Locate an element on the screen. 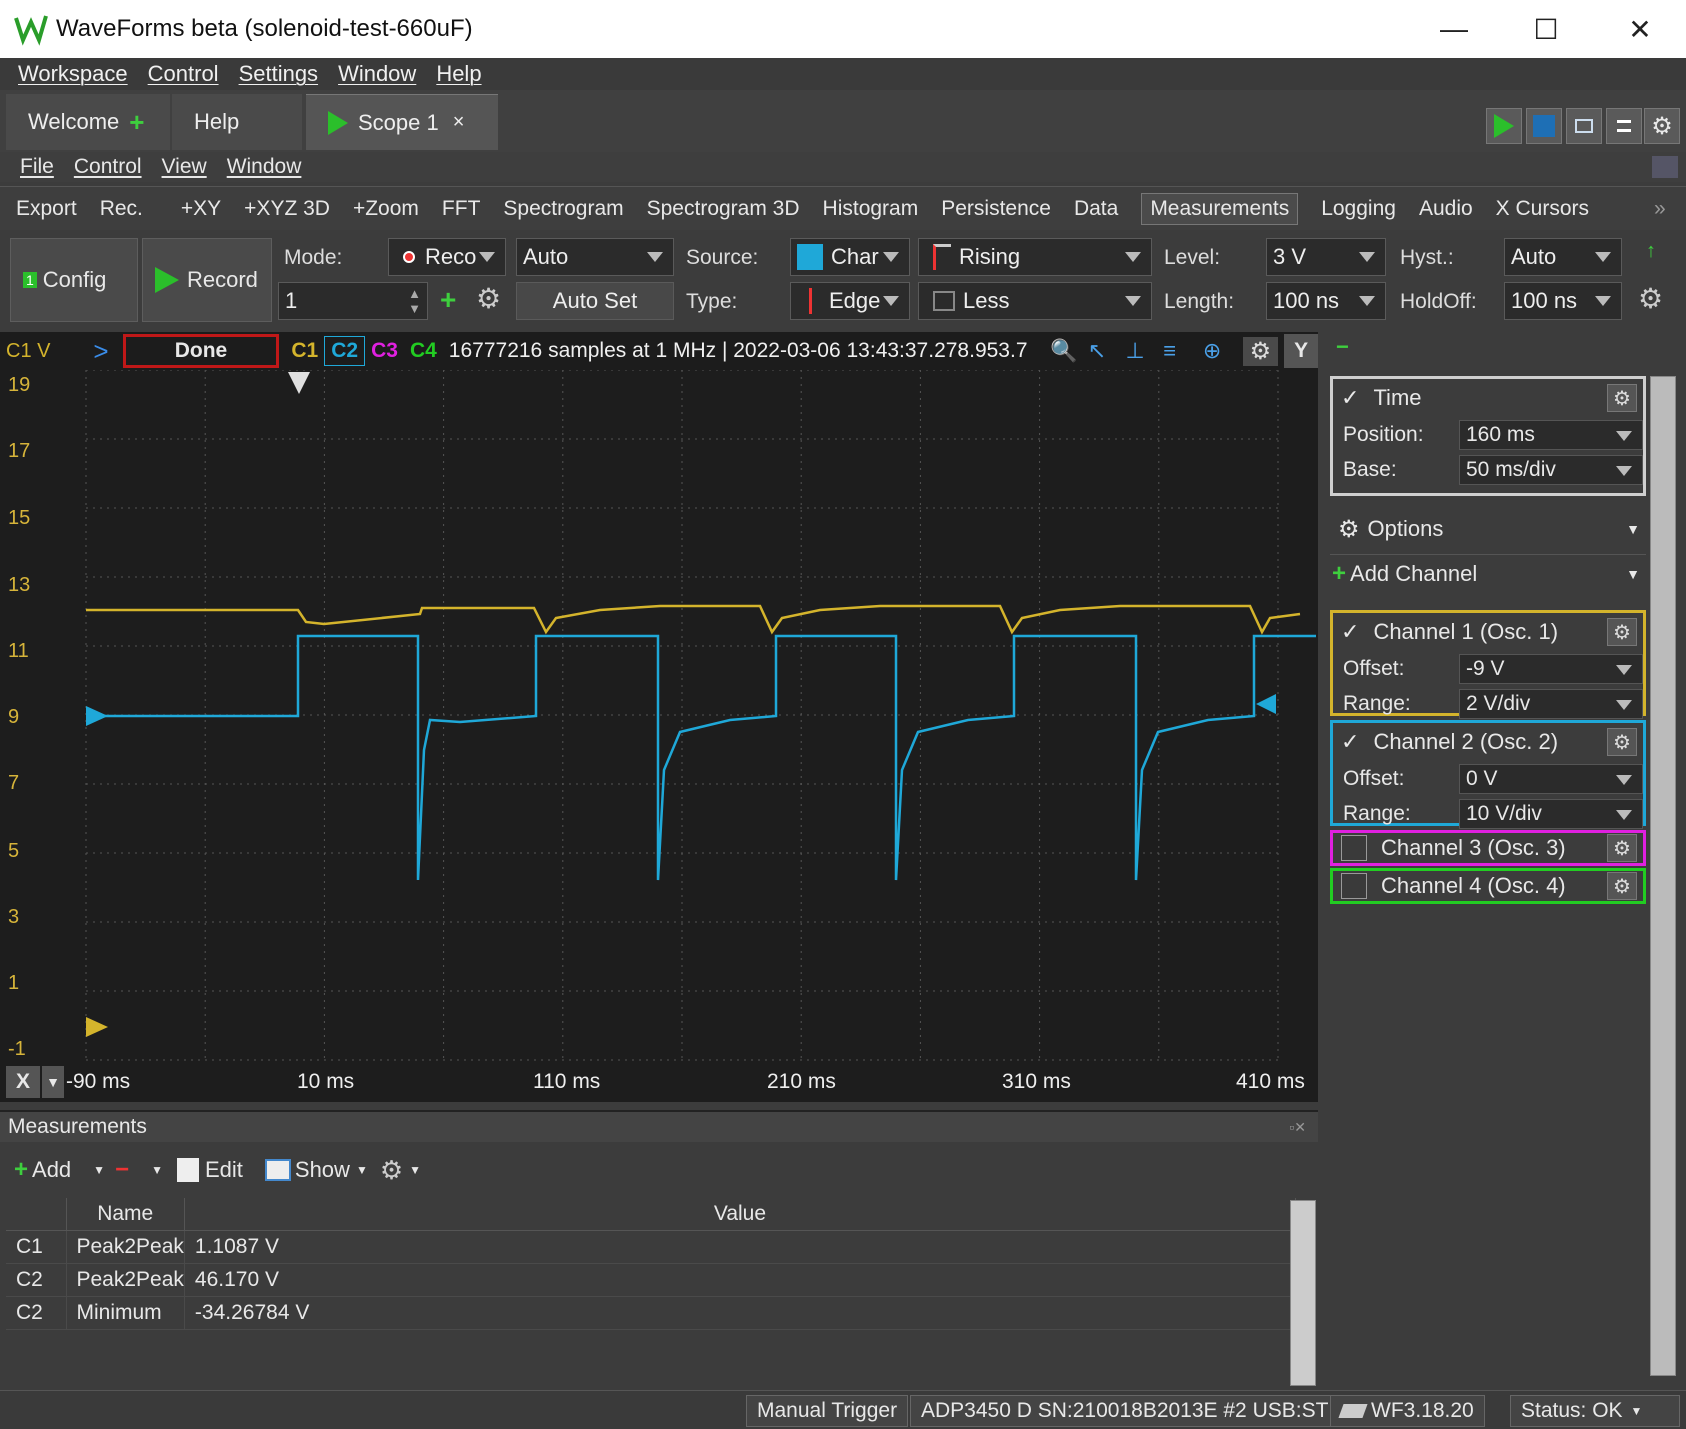 This screenshot has width=1686, height=1429. table-row: C1 Peak2Peak 1.1087 V is located at coordinates (651, 1247).